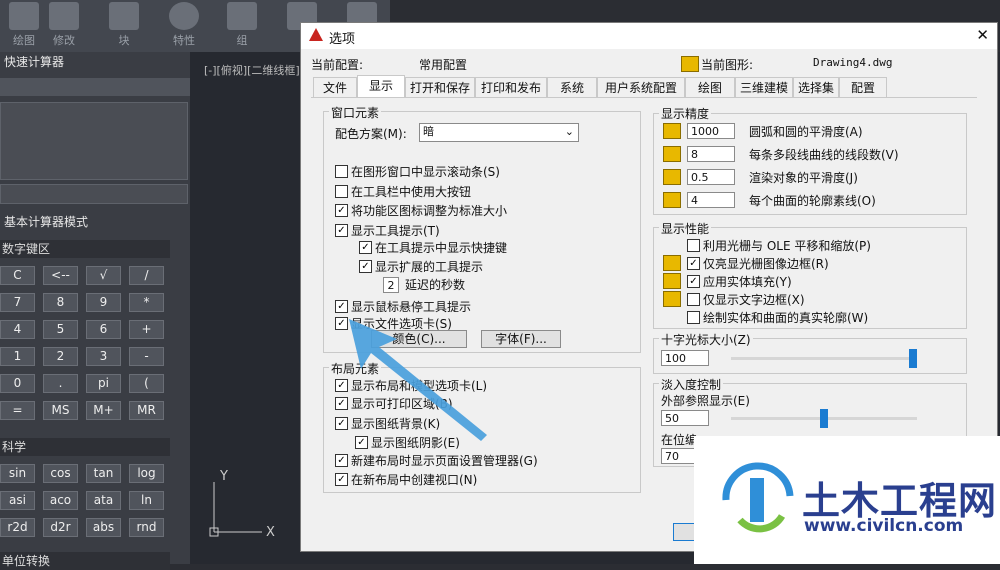 The height and width of the screenshot is (570, 1000). I want to click on numpad-key: <--, so click(60, 275).